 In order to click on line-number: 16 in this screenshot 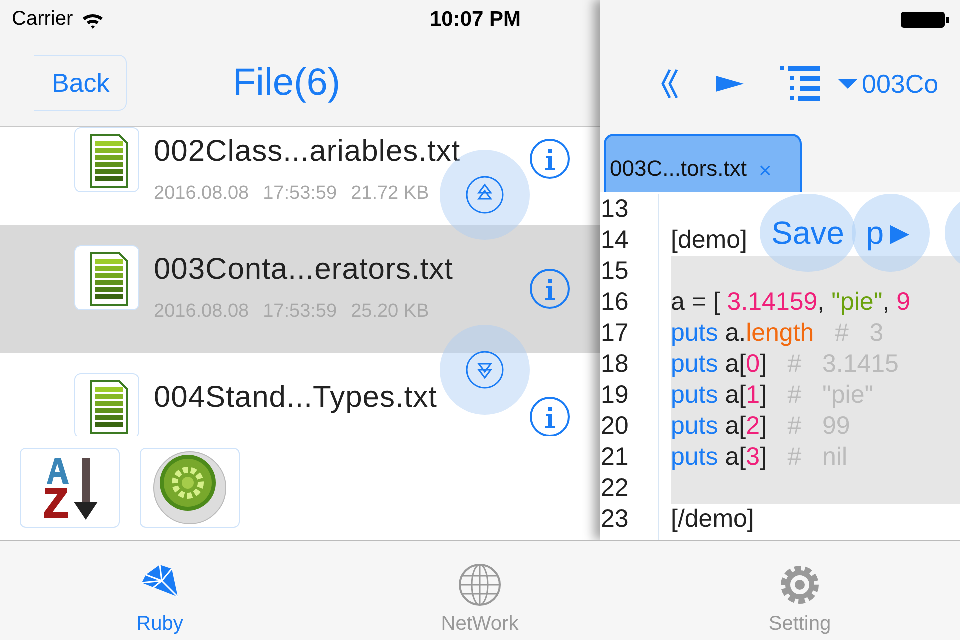, I will do `click(615, 302)`.